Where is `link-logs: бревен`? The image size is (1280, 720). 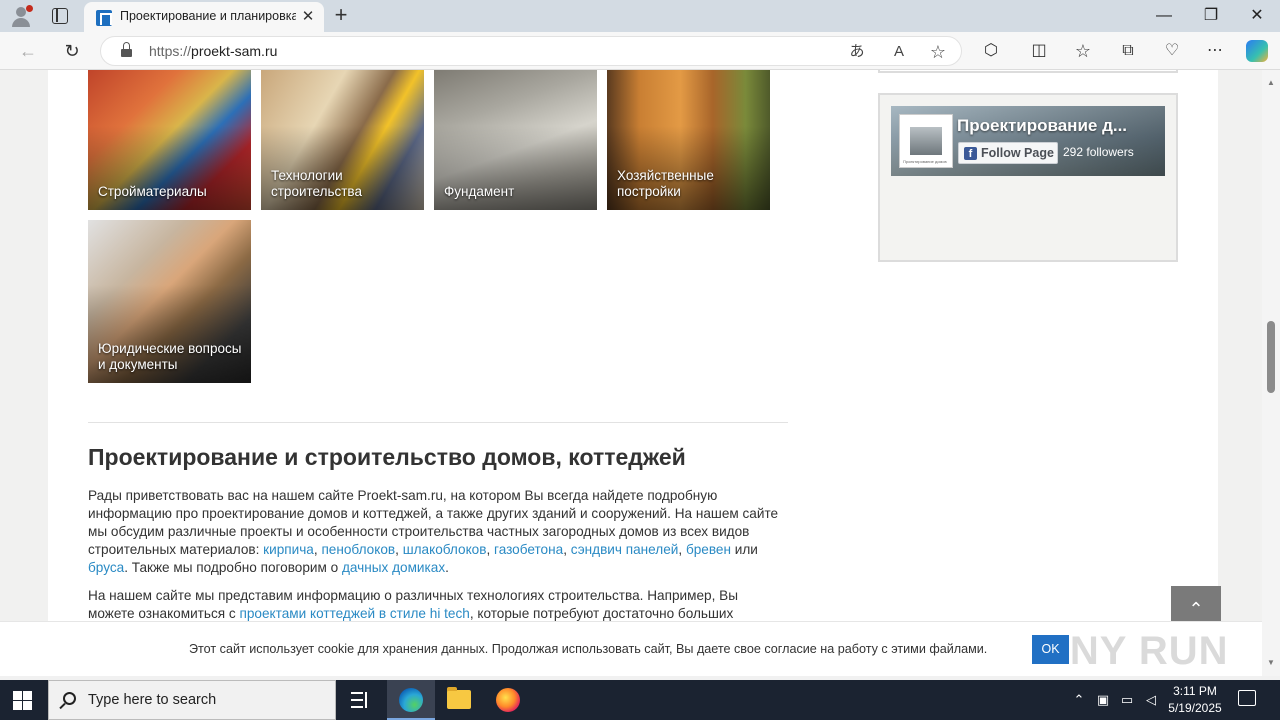 link-logs: бревен is located at coordinates (708, 549).